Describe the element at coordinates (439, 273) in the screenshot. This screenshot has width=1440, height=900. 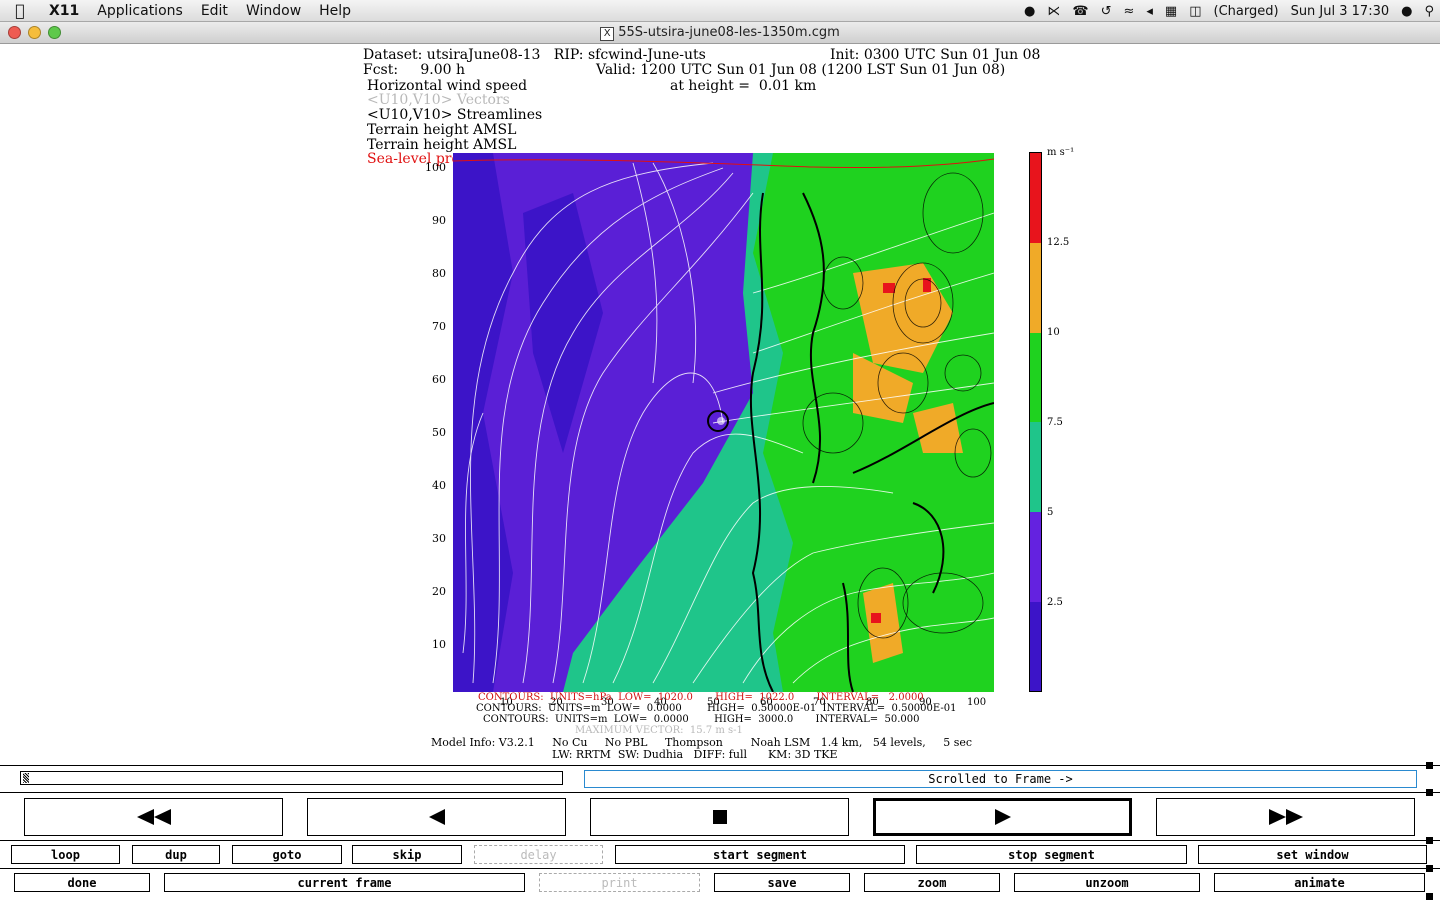
I see `y-tick: 80` at that location.